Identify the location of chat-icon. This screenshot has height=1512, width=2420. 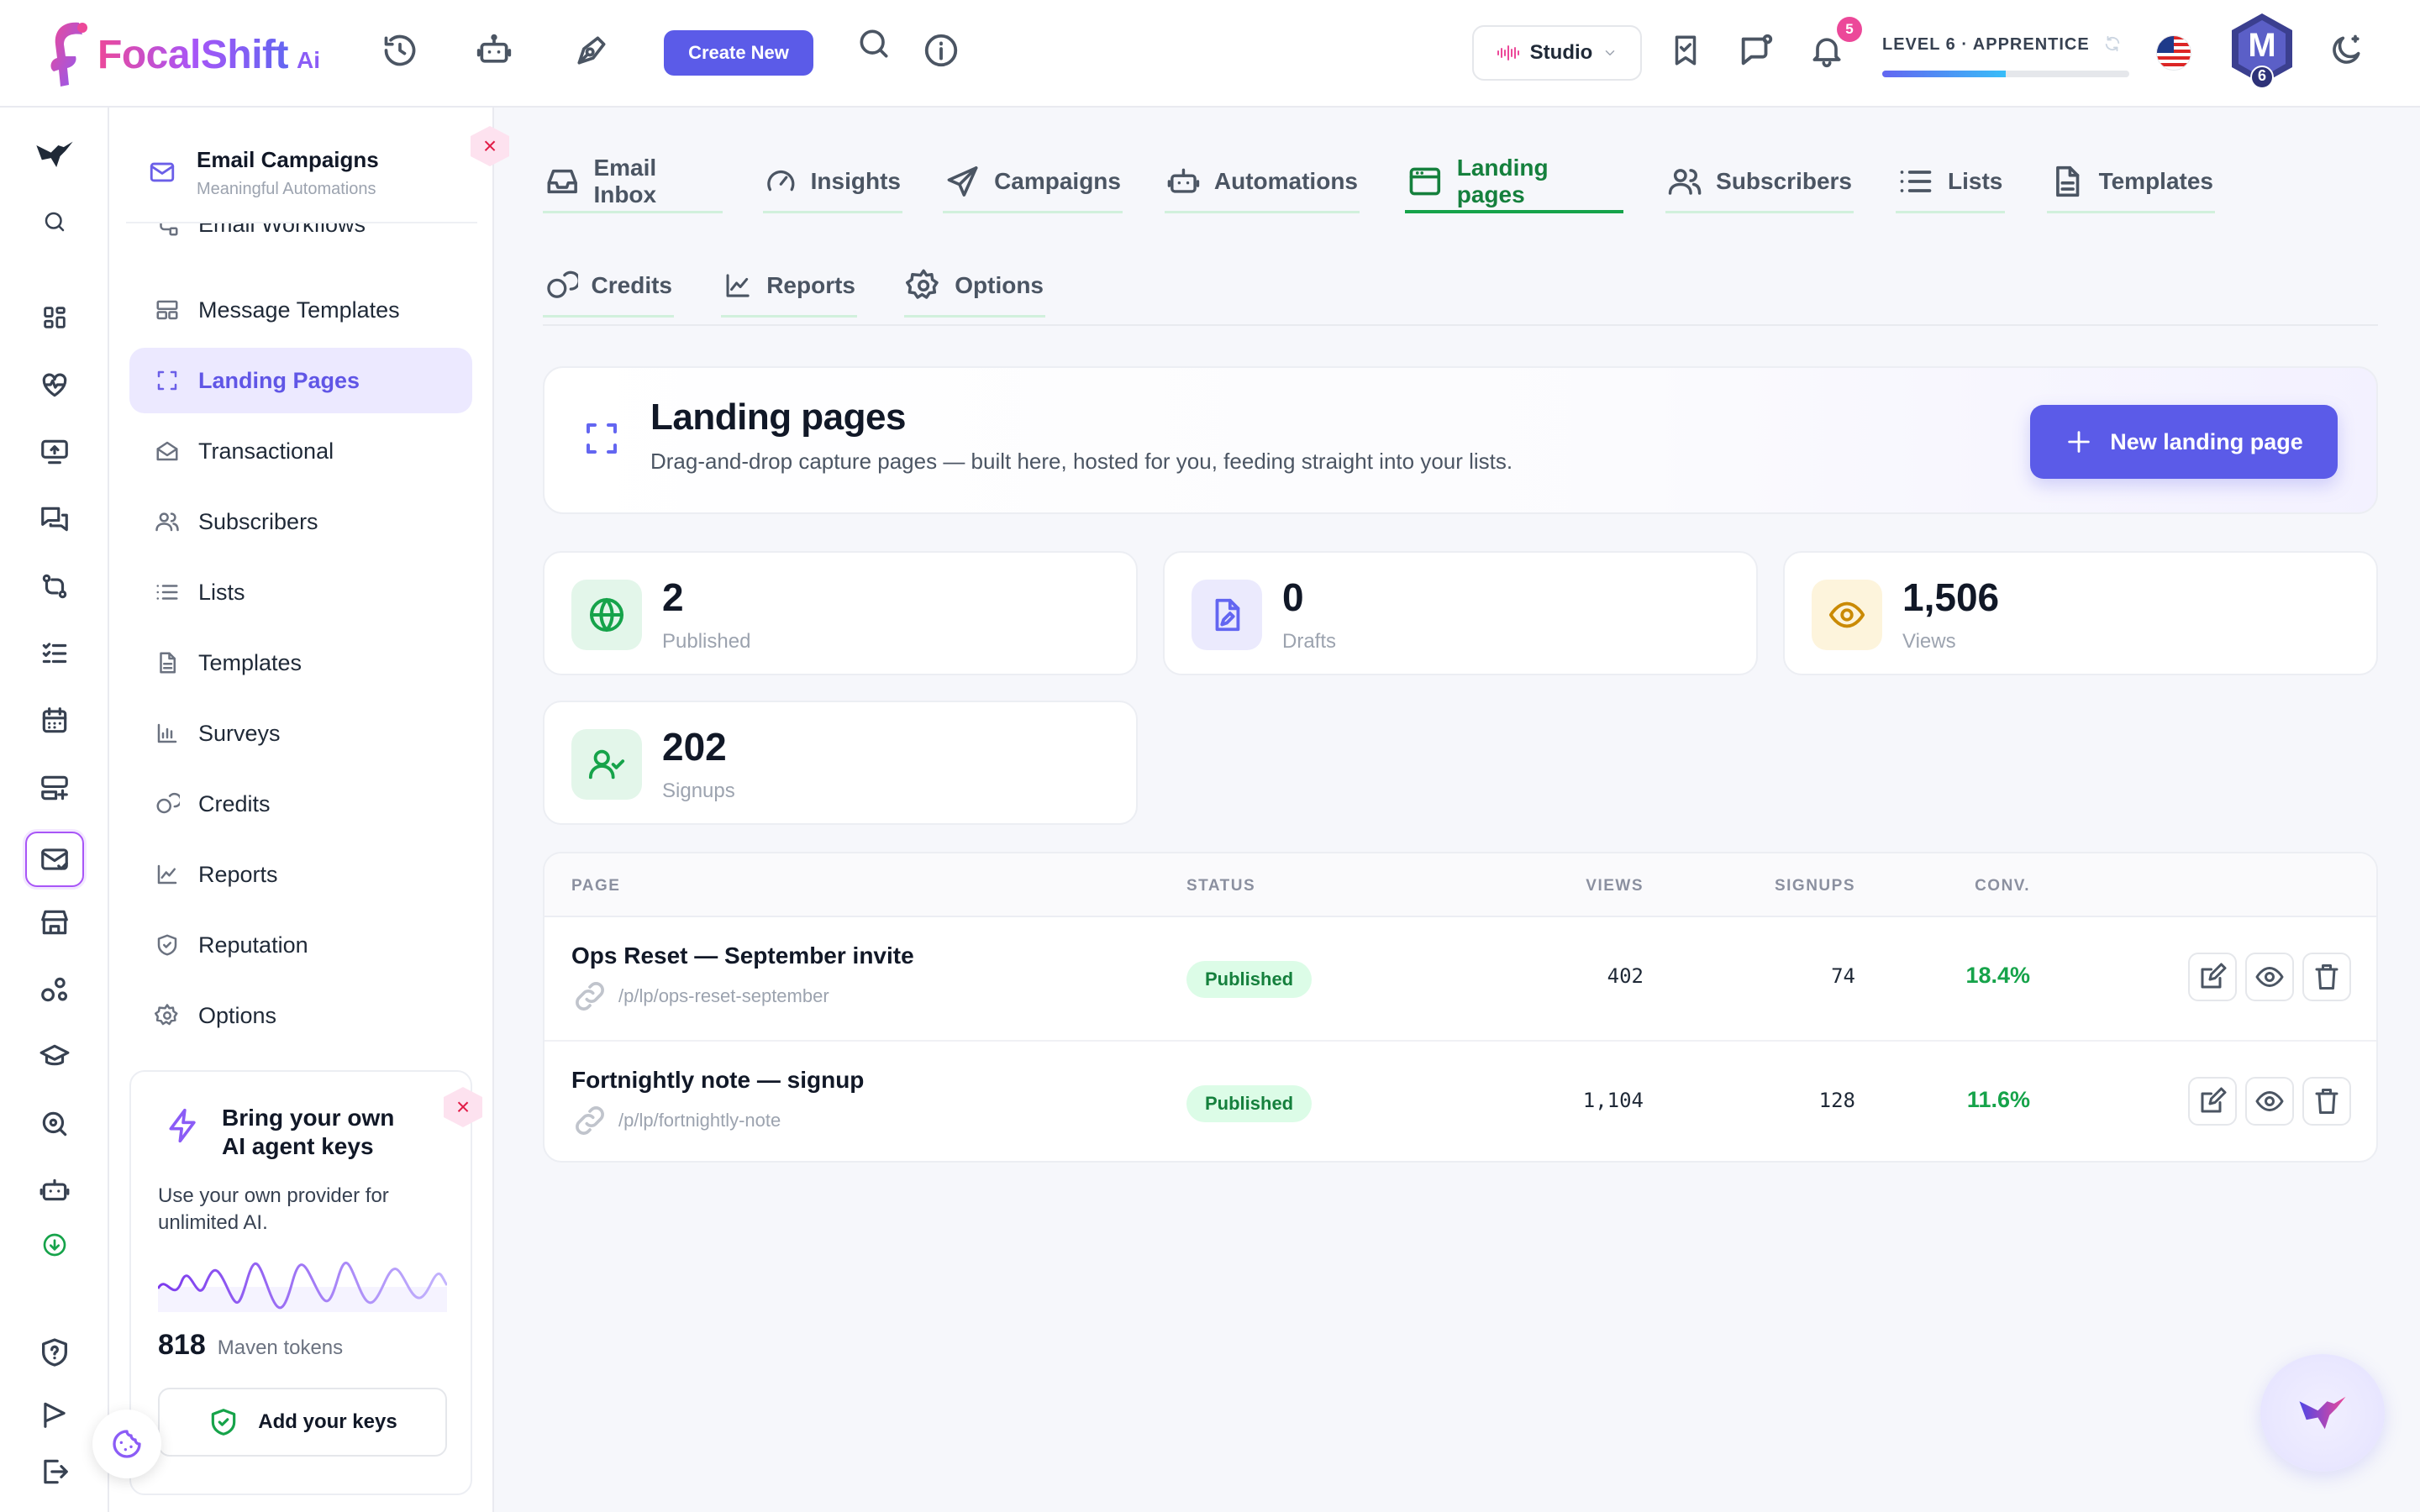
(54, 519).